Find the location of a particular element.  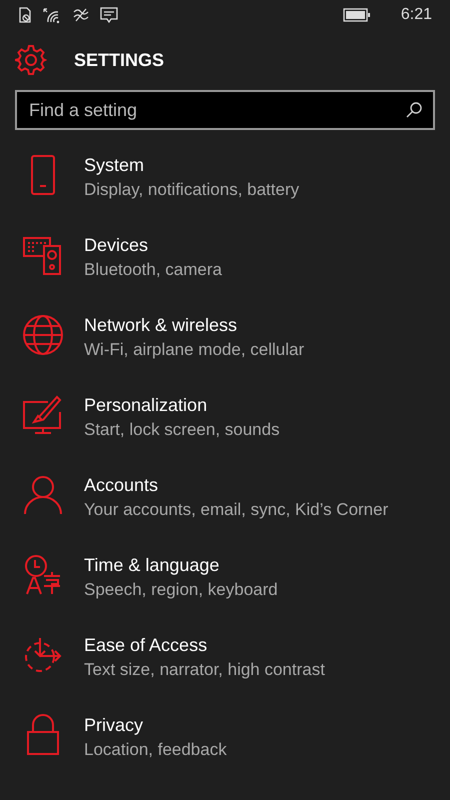

settings-item: Ease of Access Text size, narrator, high contrast is located at coordinates (225, 672).